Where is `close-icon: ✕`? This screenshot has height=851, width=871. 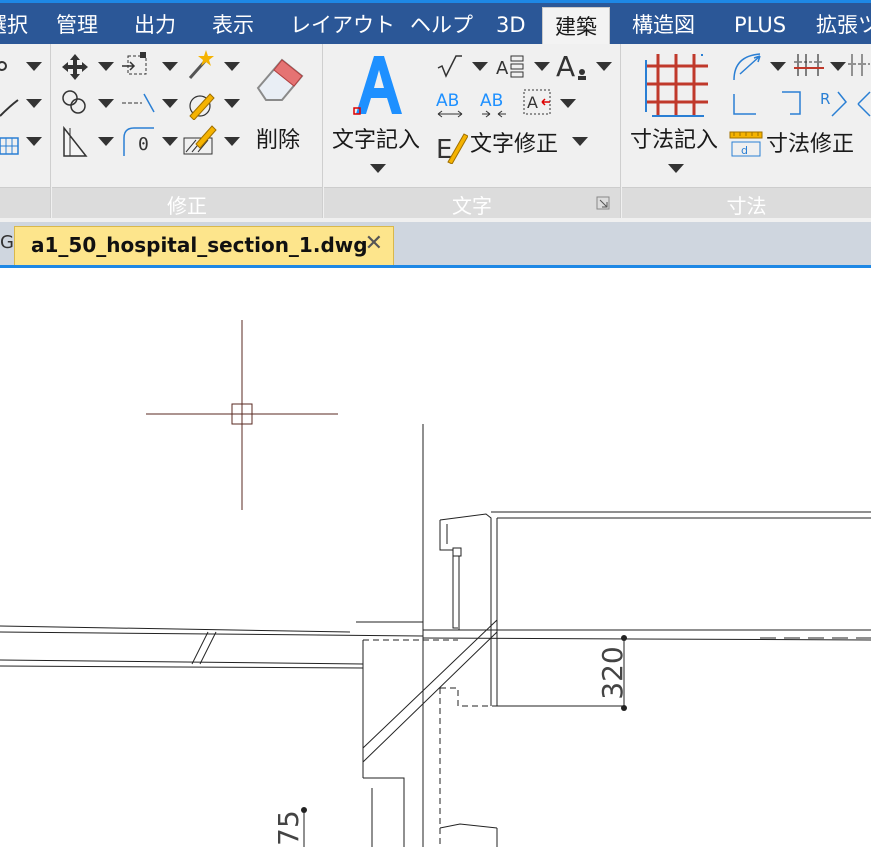
close-icon: ✕ is located at coordinates (374, 243).